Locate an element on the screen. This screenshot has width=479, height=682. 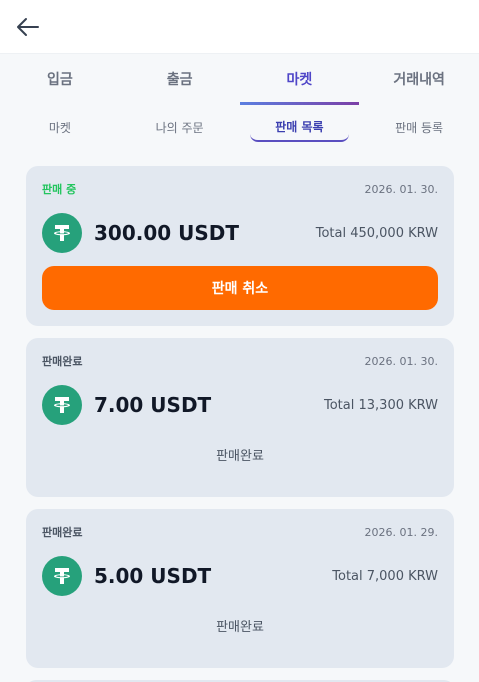
tab-market: 마켓 is located at coordinates (299, 79).